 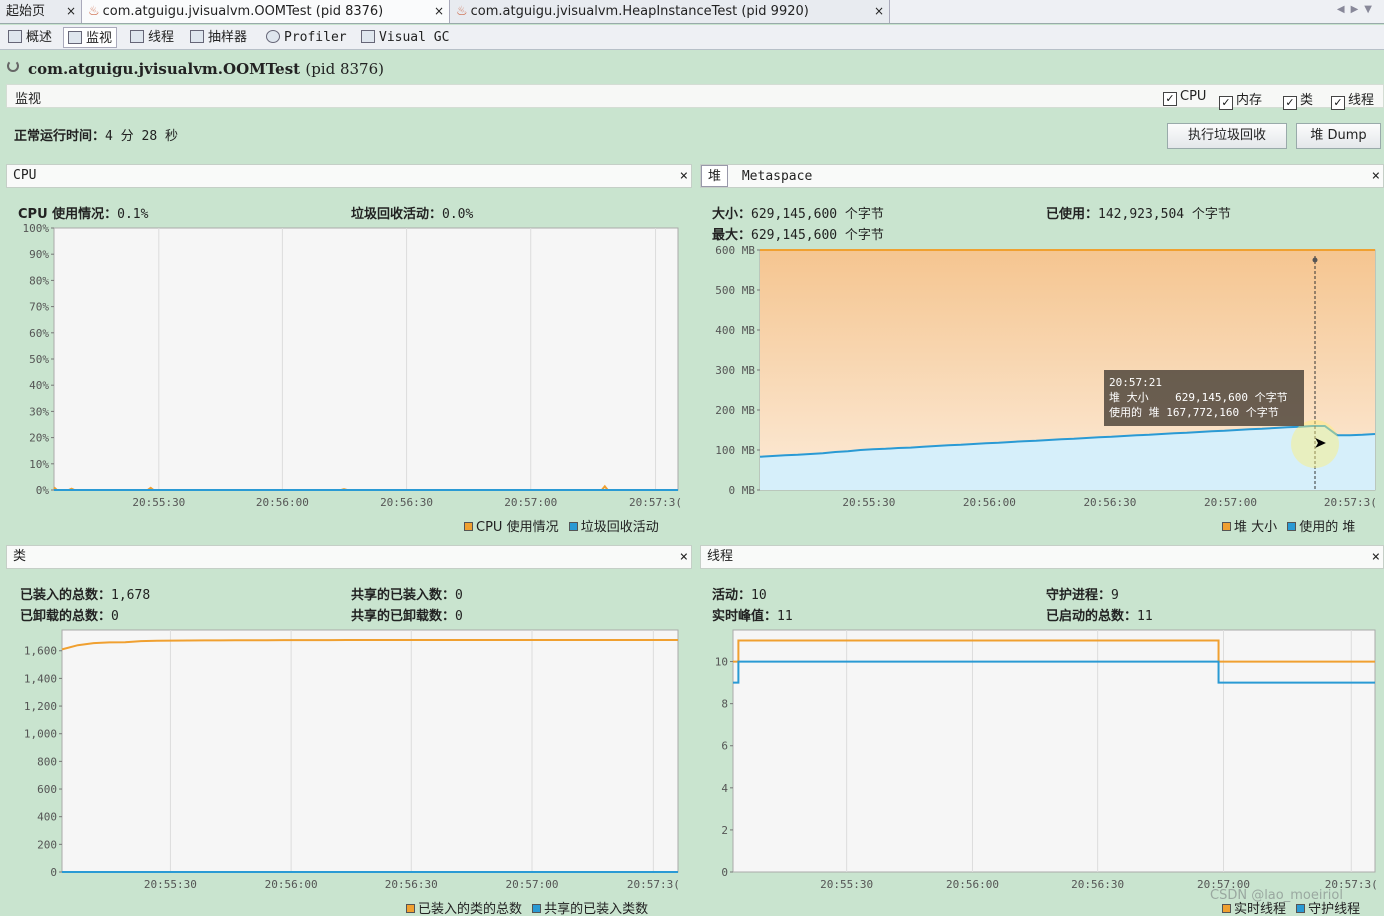 What do you see at coordinates (39, 359) in the screenshot?
I see `y-tick-label: 50%` at bounding box center [39, 359].